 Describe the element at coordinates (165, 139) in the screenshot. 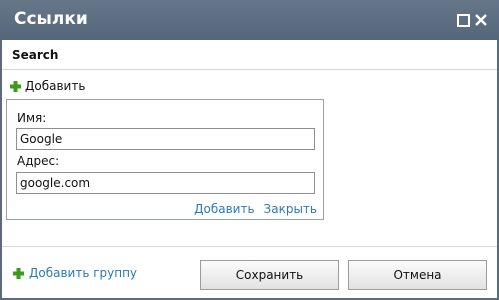

I see `name-field` at that location.